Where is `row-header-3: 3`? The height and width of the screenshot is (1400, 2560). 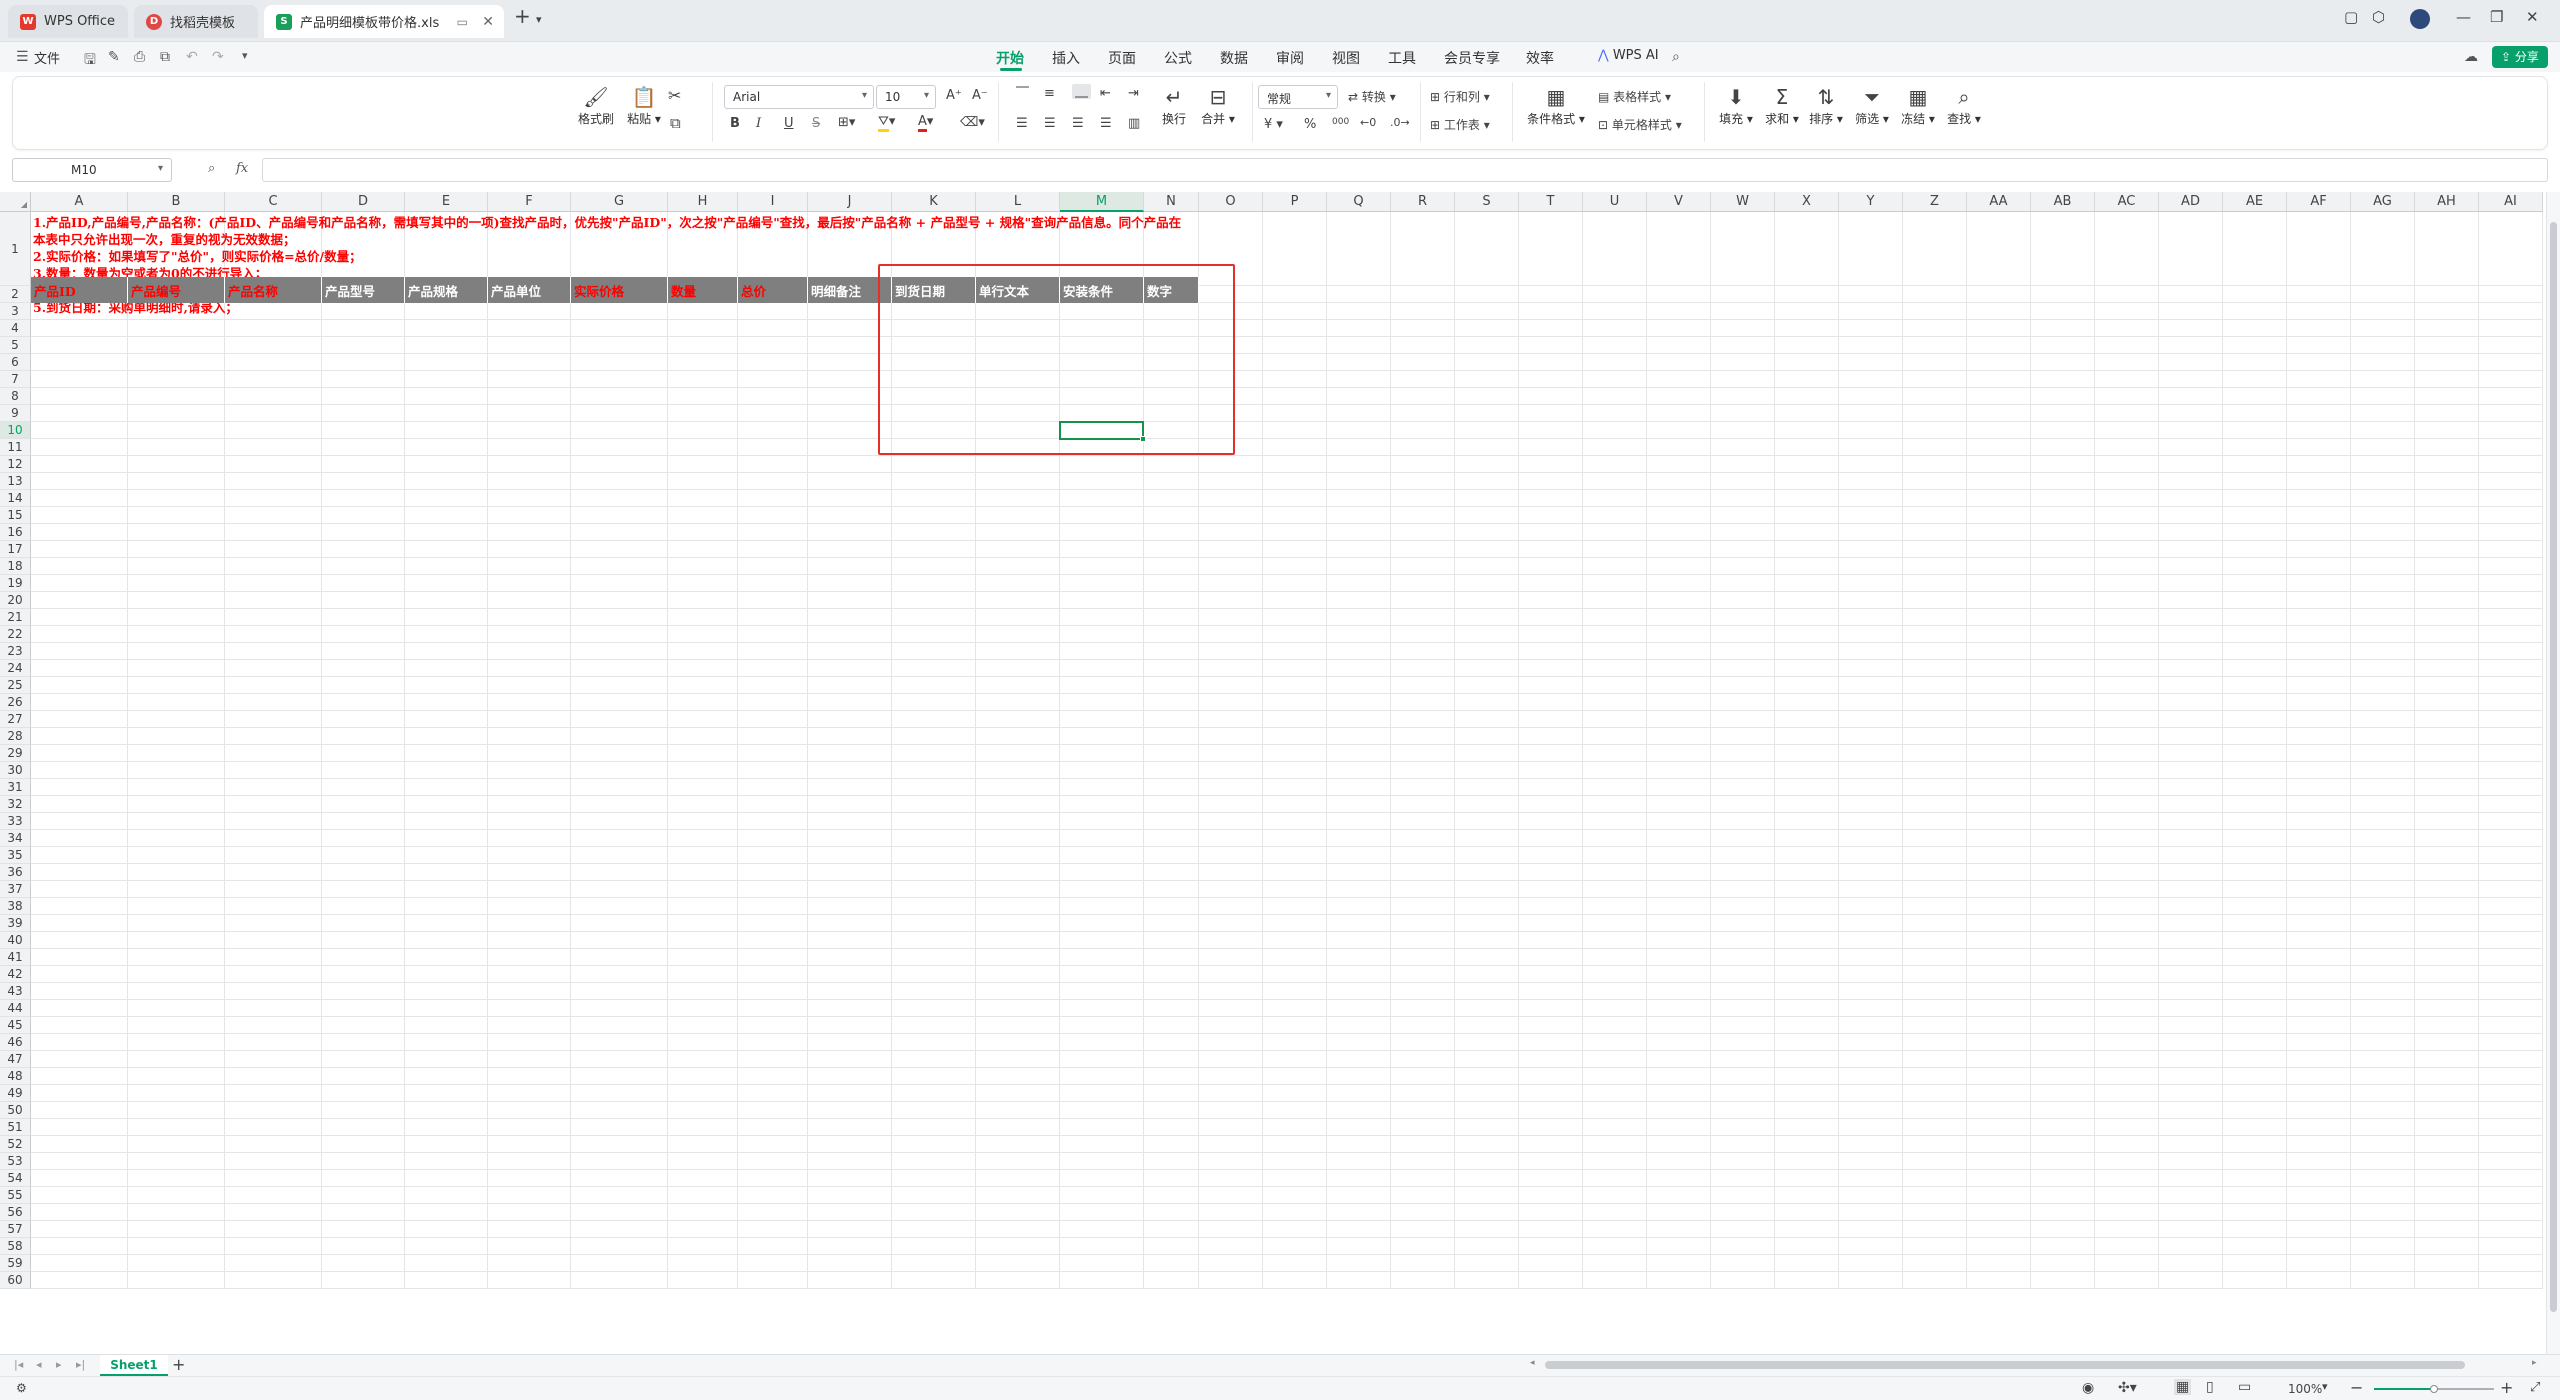
row-header-3: 3 is located at coordinates (15, 311).